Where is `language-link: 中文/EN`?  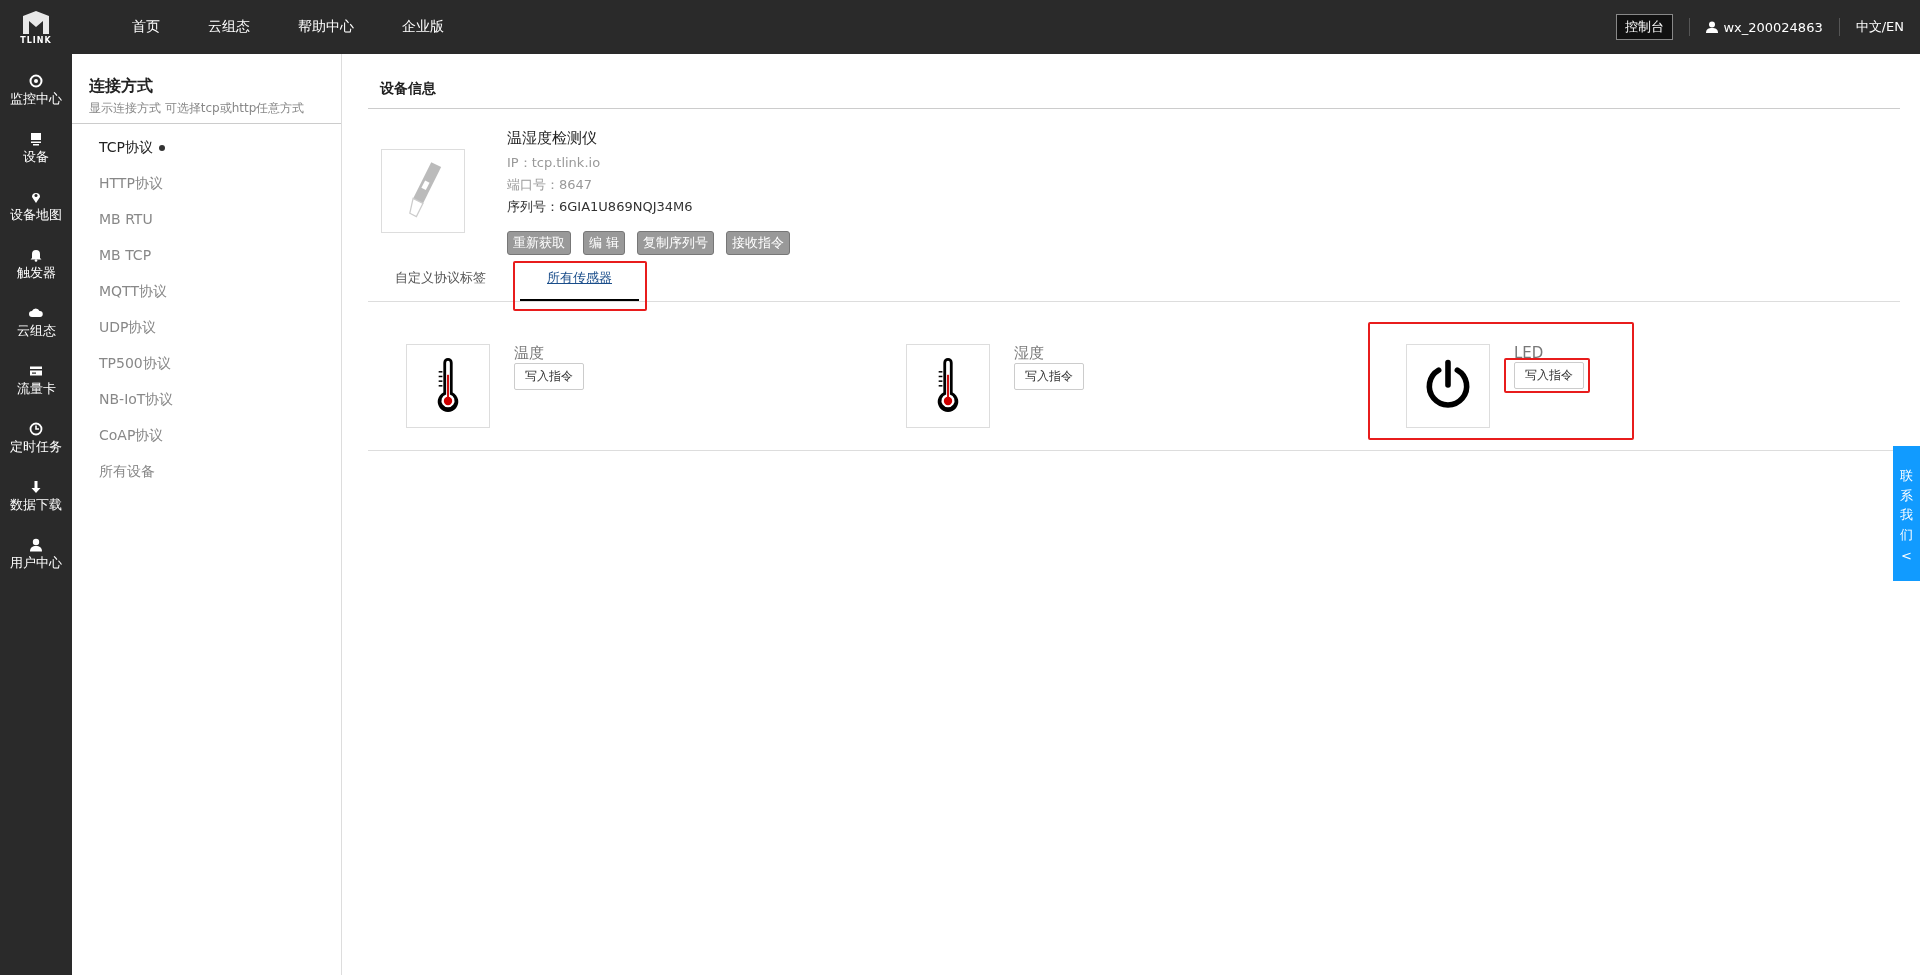
language-link: 中文/EN is located at coordinates (1879, 27).